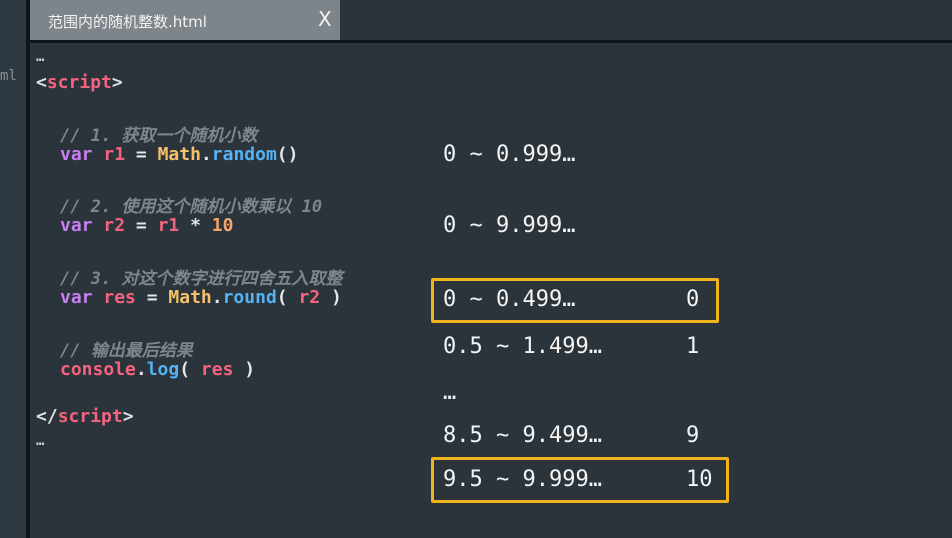 This screenshot has height=538, width=952. What do you see at coordinates (8, 76) in the screenshot?
I see `gutter-file-fragment: ml` at bounding box center [8, 76].